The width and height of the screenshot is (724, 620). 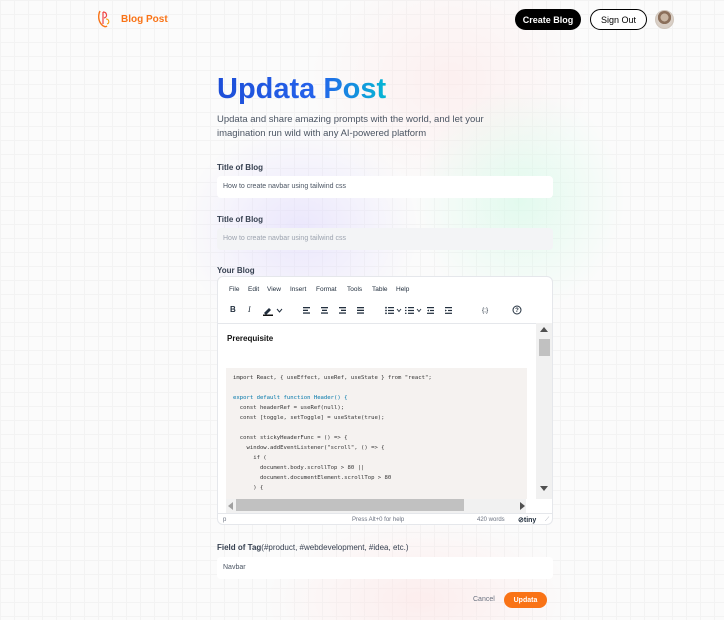 I want to click on code-sample-icon: {;}, so click(x=485, y=310).